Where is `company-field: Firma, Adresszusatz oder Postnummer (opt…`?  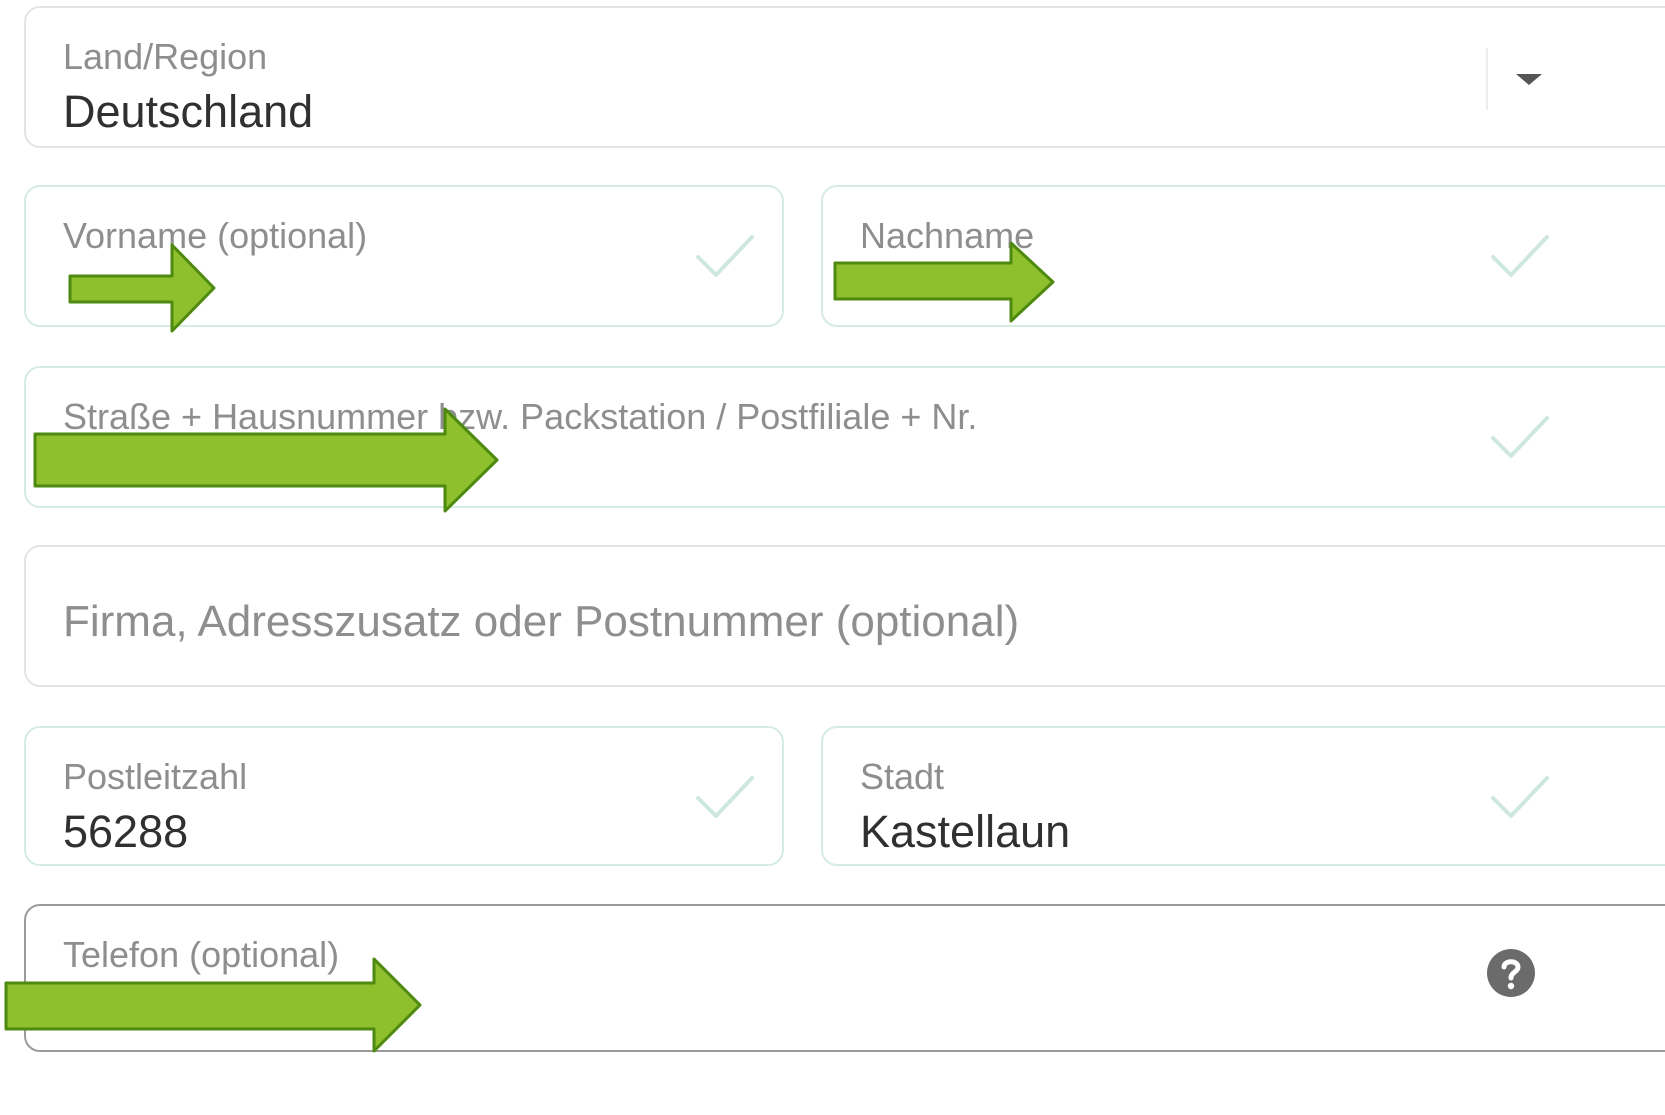
company-field: Firma, Adresszusatz oder Postnummer (opt… is located at coordinates (844, 616).